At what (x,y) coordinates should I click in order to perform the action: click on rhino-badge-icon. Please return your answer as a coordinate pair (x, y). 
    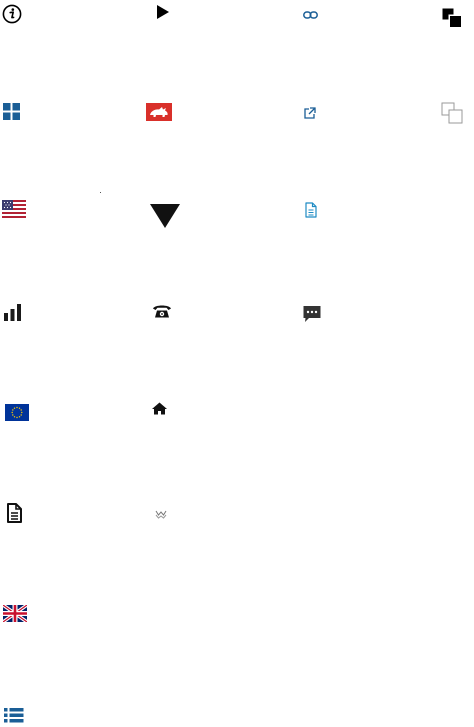
    Looking at the image, I should click on (159, 112).